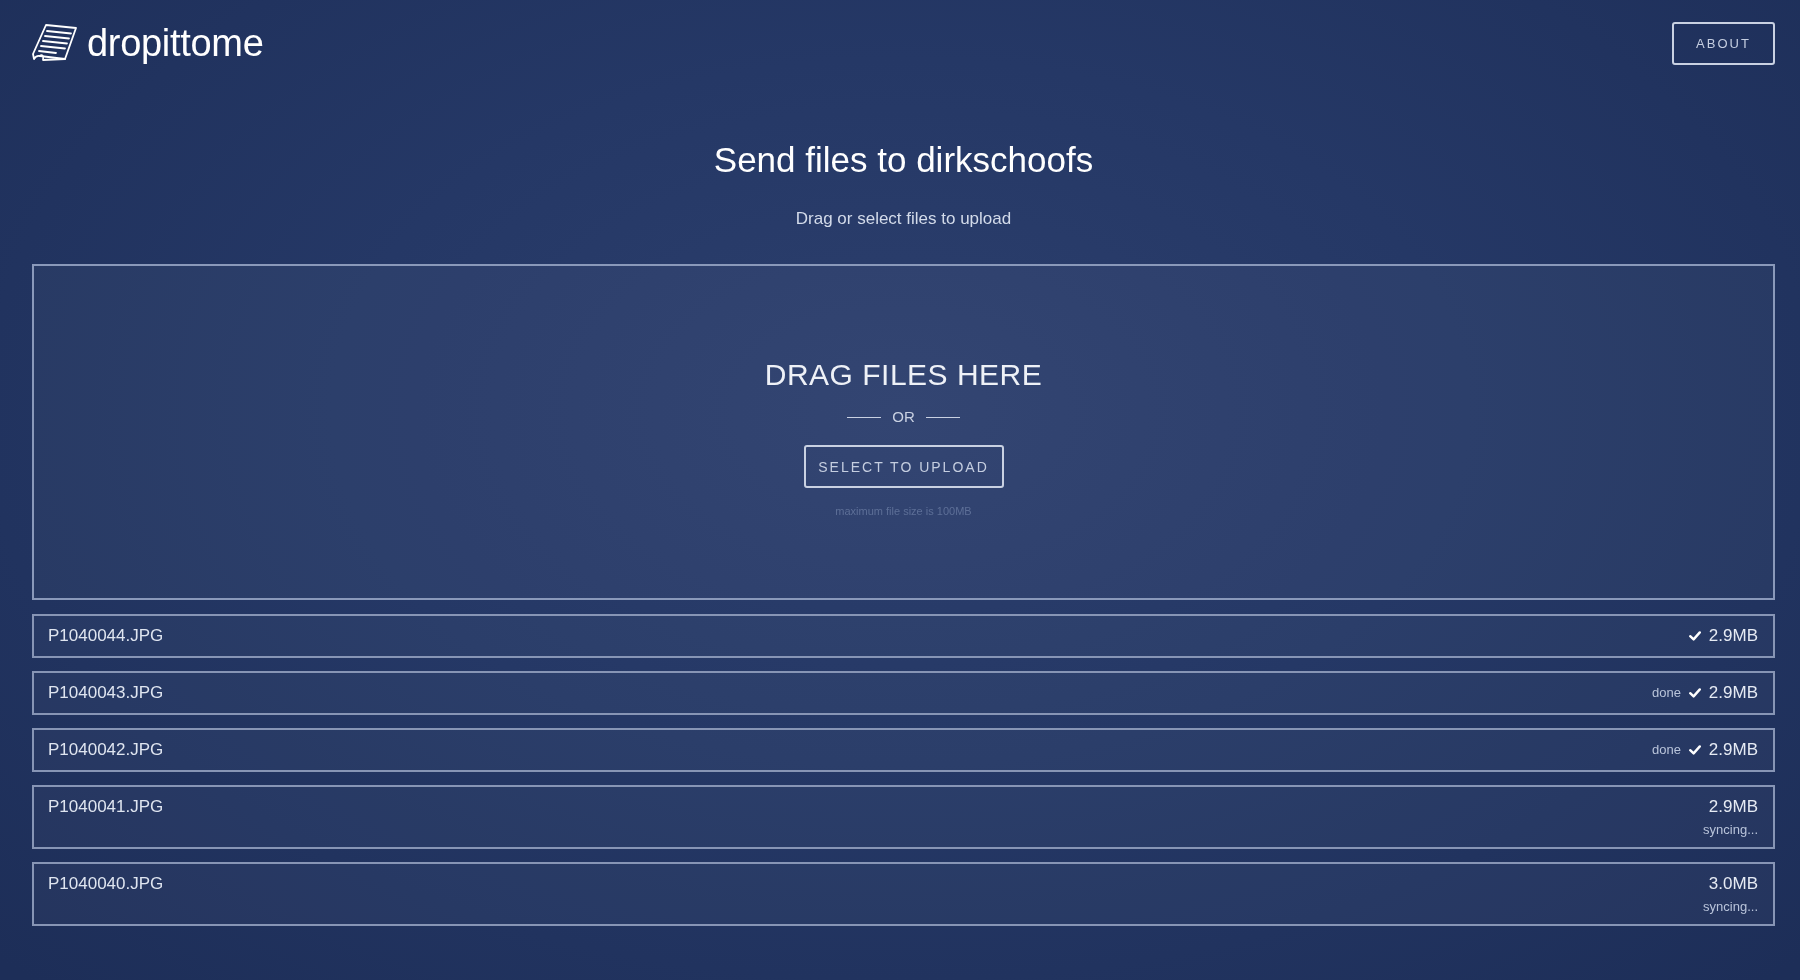  What do you see at coordinates (903, 160) in the screenshot?
I see `page-title: Send files to dirkschoofs` at bounding box center [903, 160].